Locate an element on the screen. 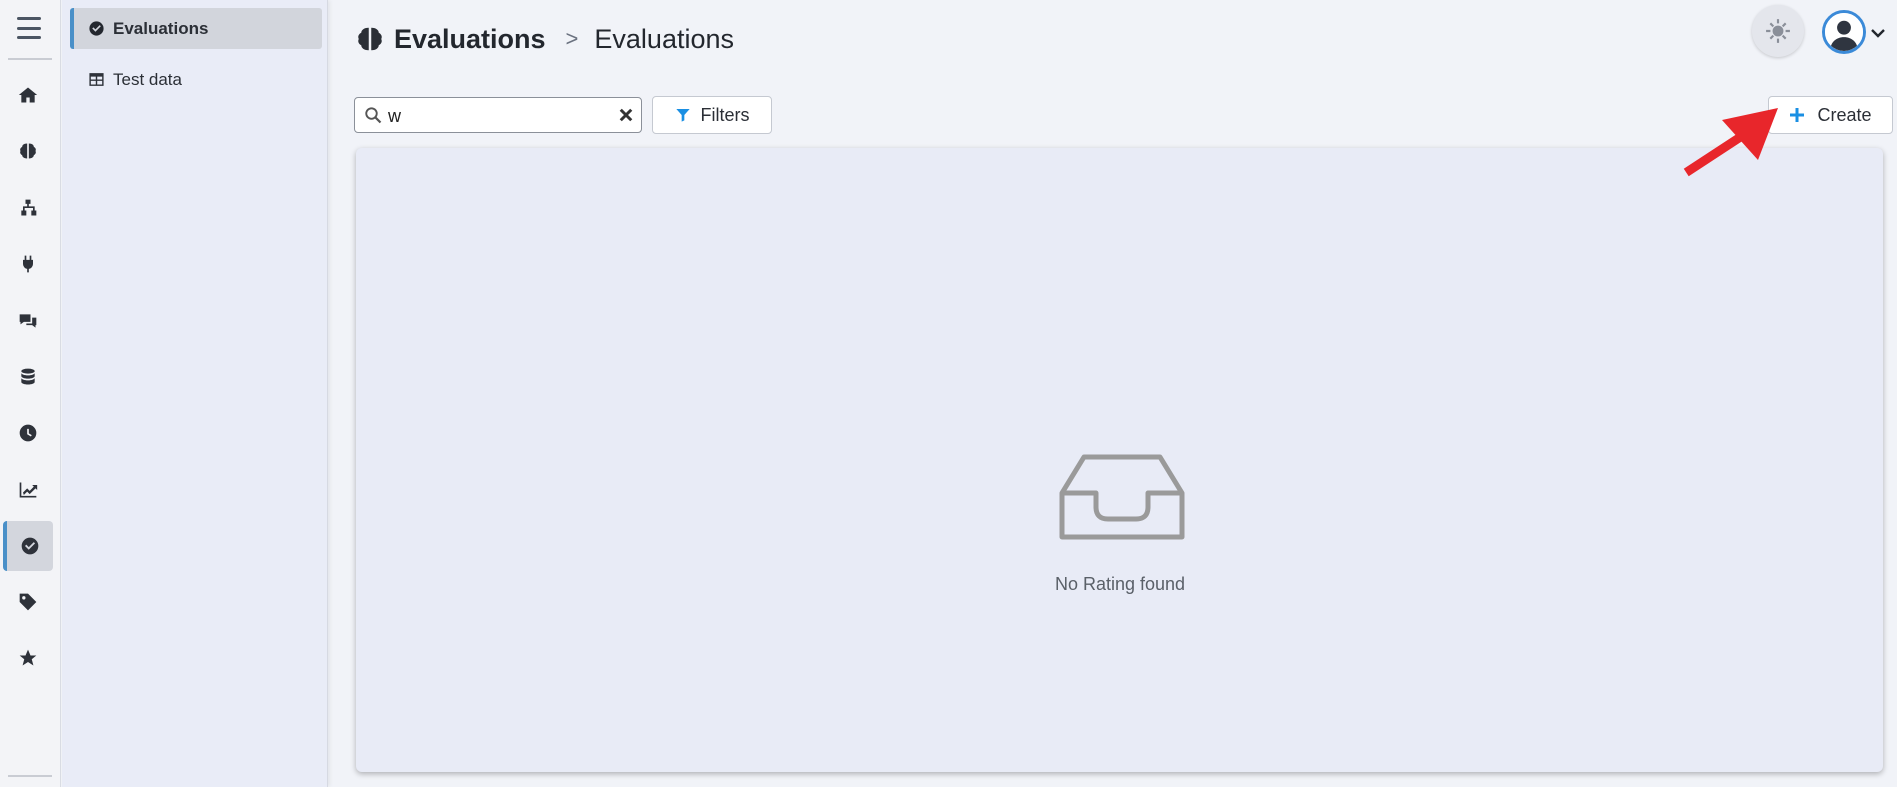 This screenshot has height=787, width=1897. search-input is located at coordinates (498, 115).